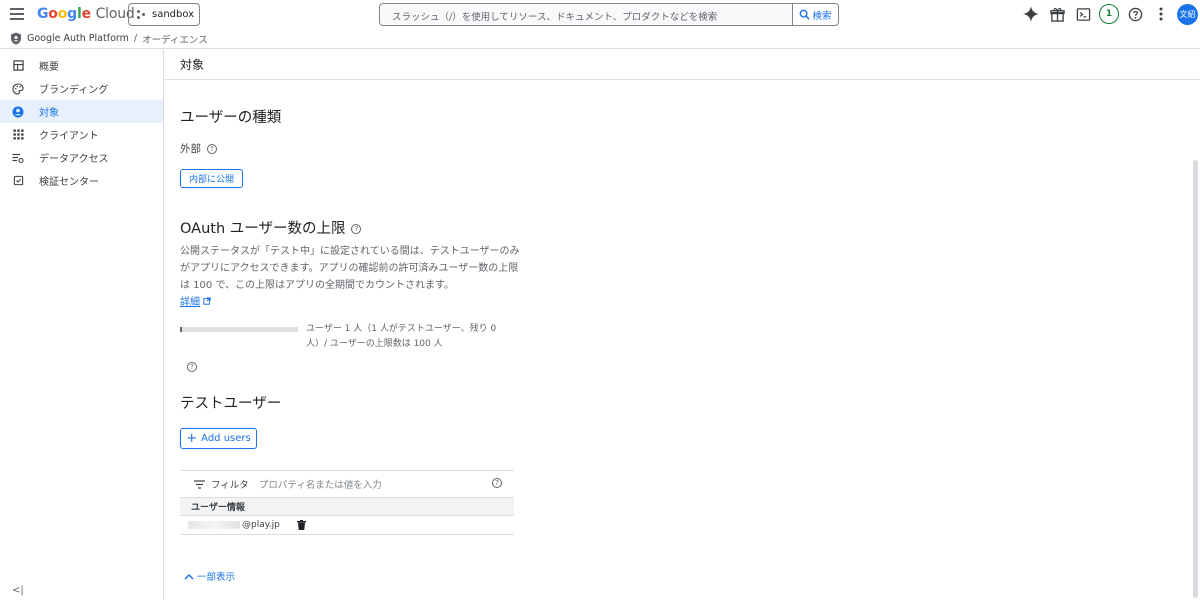 The image size is (1200, 600). I want to click on oauth-limit-heading-row: OAuth ユーザー数の上限?, so click(271, 227).